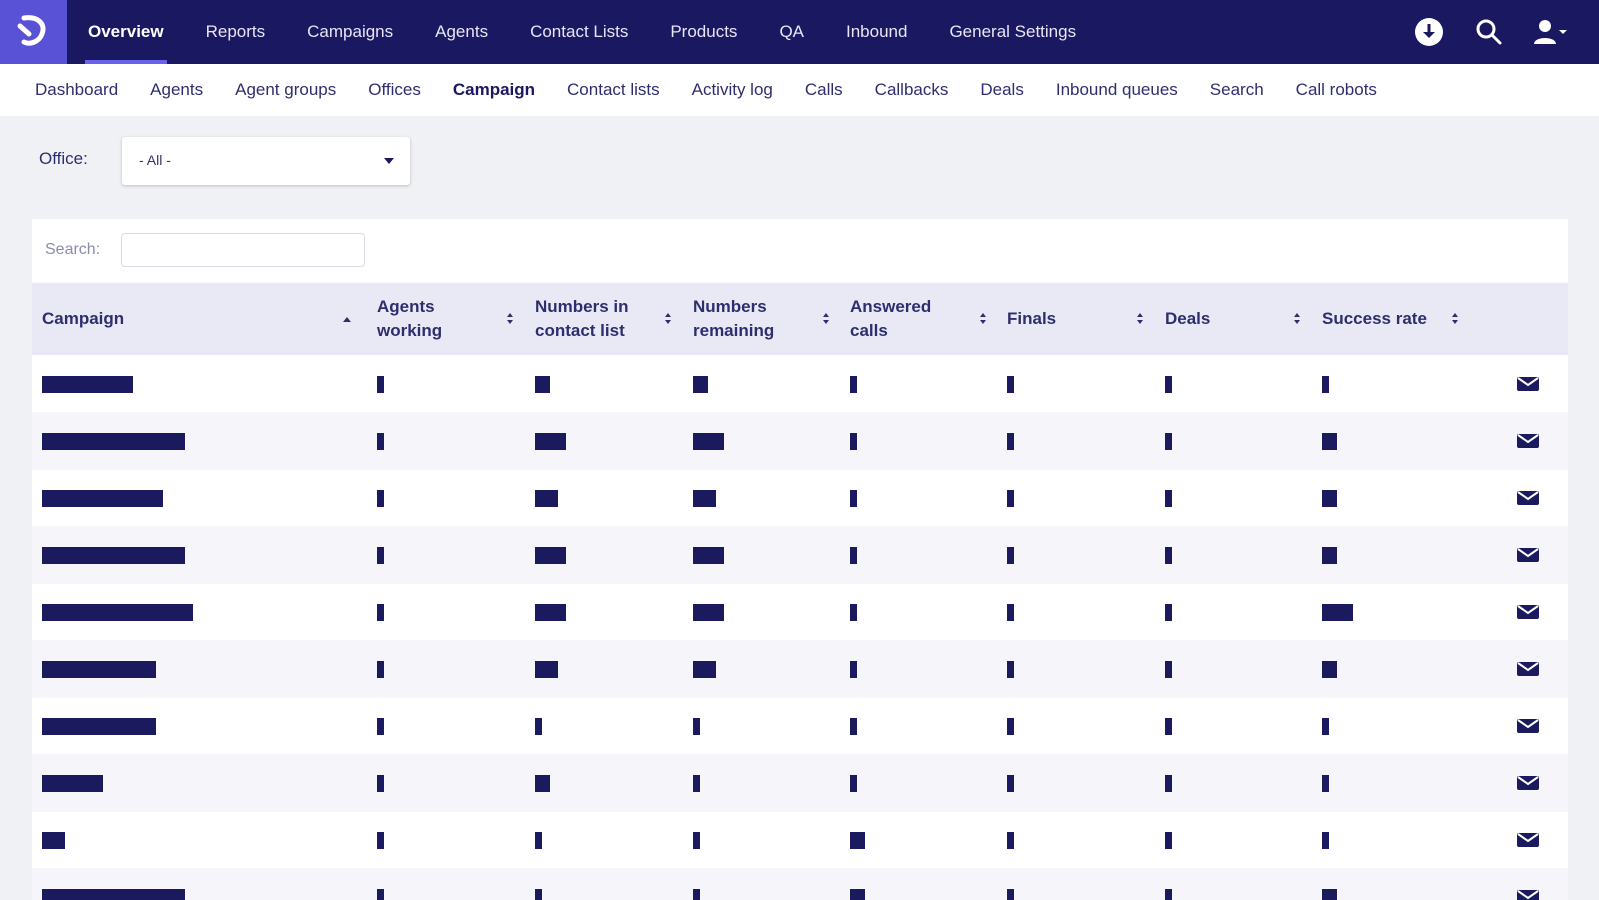 This screenshot has height=900, width=1599. I want to click on nav-general-settings: General Settings, so click(1012, 32).